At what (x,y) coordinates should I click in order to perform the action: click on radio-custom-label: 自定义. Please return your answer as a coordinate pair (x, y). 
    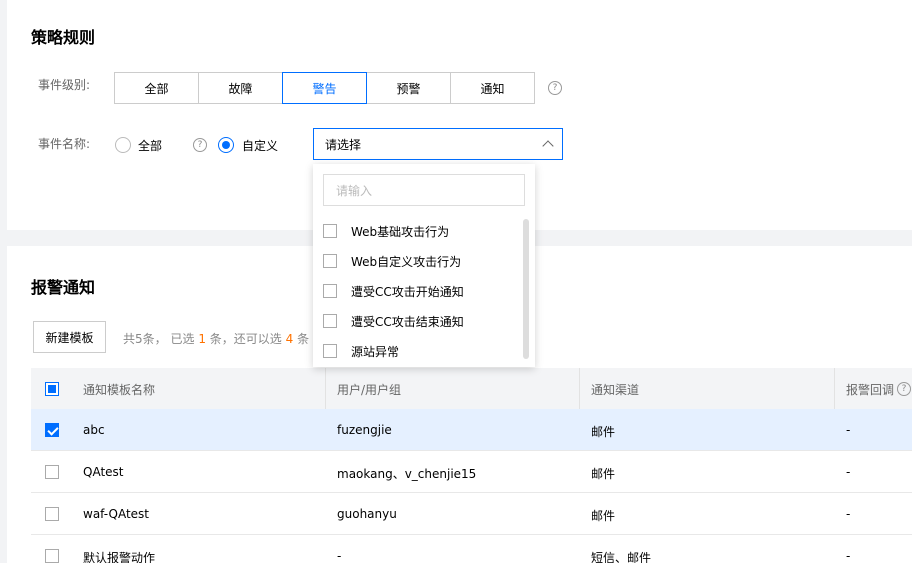
    Looking at the image, I should click on (260, 145).